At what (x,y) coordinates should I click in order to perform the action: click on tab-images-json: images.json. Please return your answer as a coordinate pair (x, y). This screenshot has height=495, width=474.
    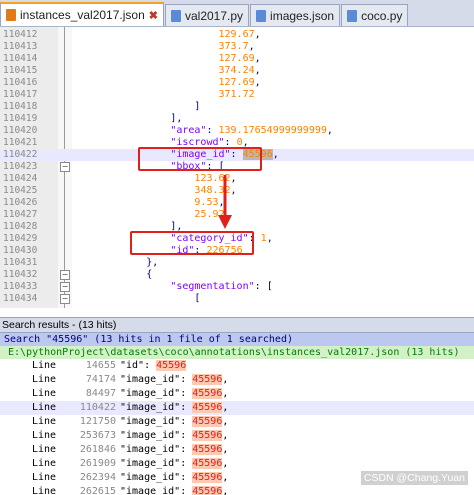
    Looking at the image, I should click on (295, 15).